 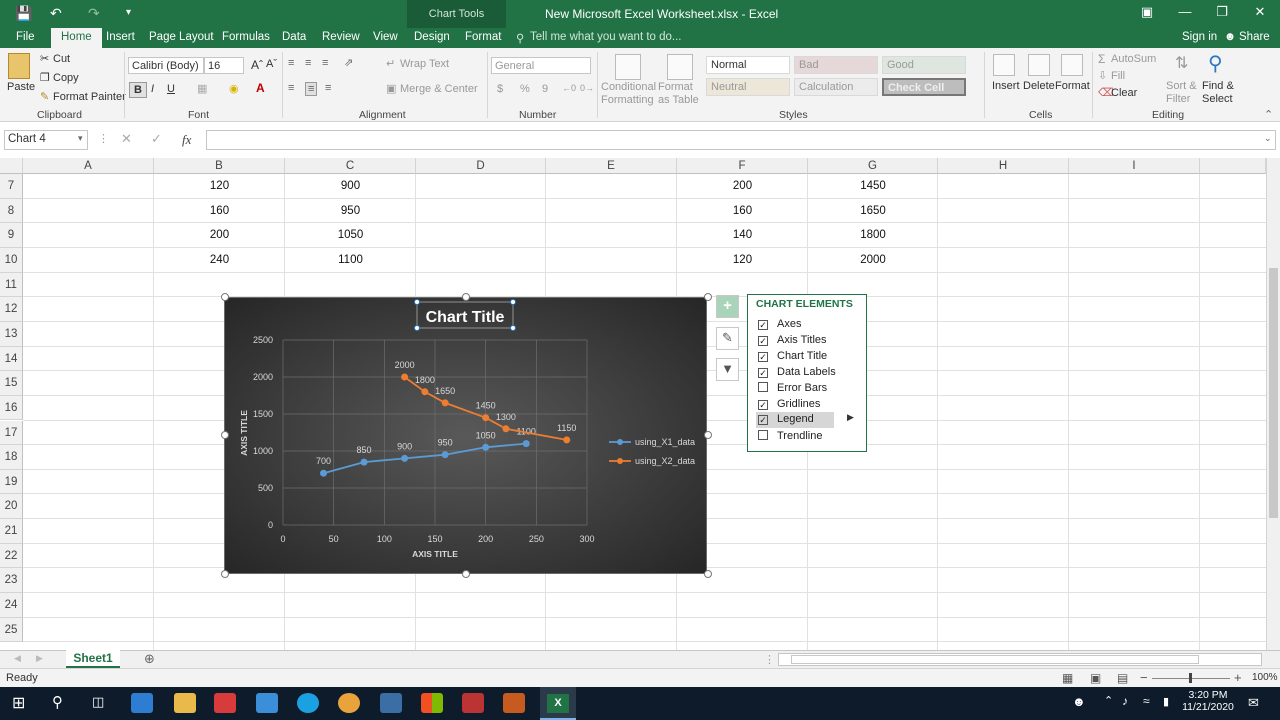 What do you see at coordinates (11, 482) in the screenshot?
I see `row-header: 19` at bounding box center [11, 482].